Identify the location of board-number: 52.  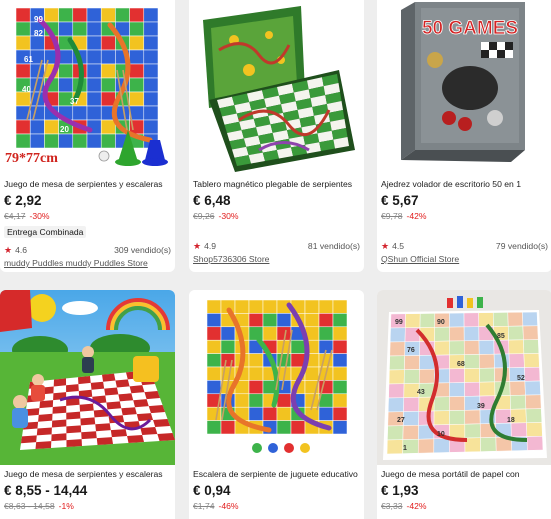
(521, 378).